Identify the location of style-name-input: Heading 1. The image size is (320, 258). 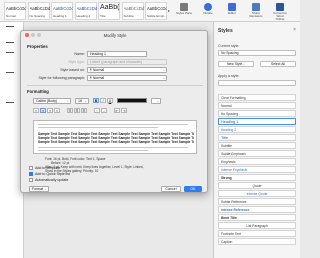
(117, 54).